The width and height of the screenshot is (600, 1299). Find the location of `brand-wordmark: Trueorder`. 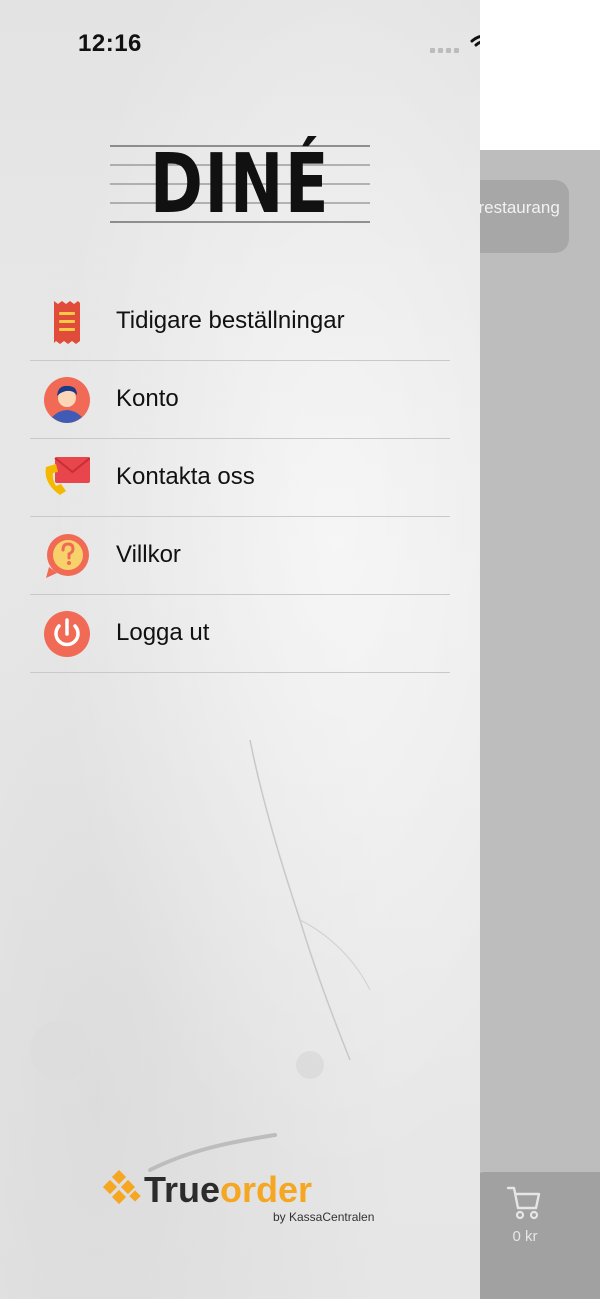

brand-wordmark: Trueorder is located at coordinates (228, 1190).